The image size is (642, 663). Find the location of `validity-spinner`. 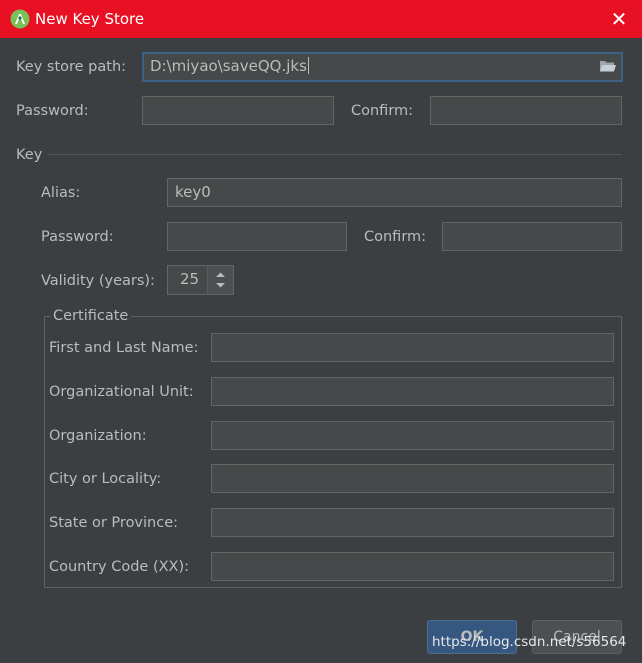

validity-spinner is located at coordinates (220, 280).